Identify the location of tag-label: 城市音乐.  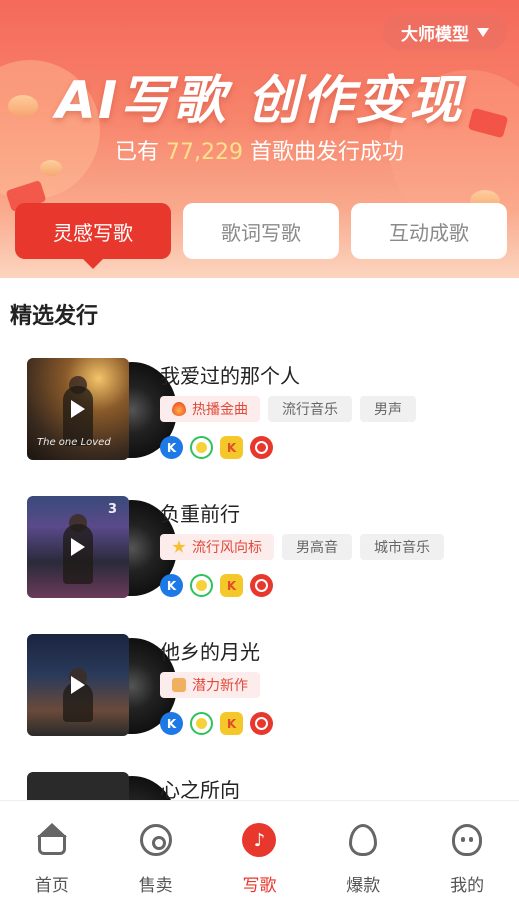
(402, 548).